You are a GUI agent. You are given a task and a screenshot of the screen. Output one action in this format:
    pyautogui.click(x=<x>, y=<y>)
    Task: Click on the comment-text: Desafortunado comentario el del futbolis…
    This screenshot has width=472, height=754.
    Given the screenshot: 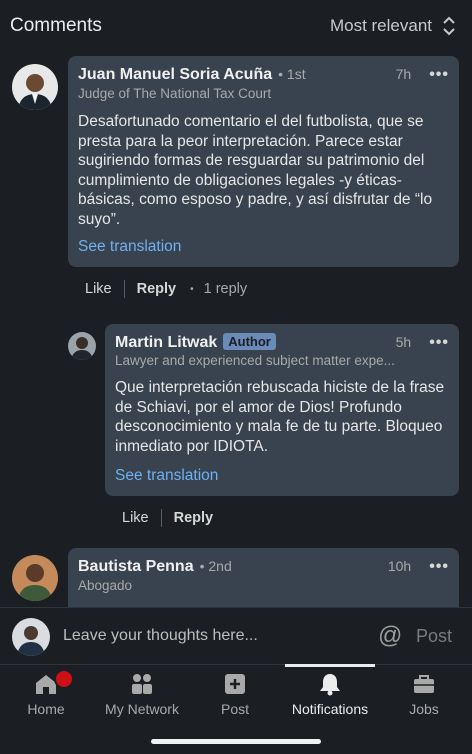 What is the action you would take?
    pyautogui.click(x=255, y=170)
    